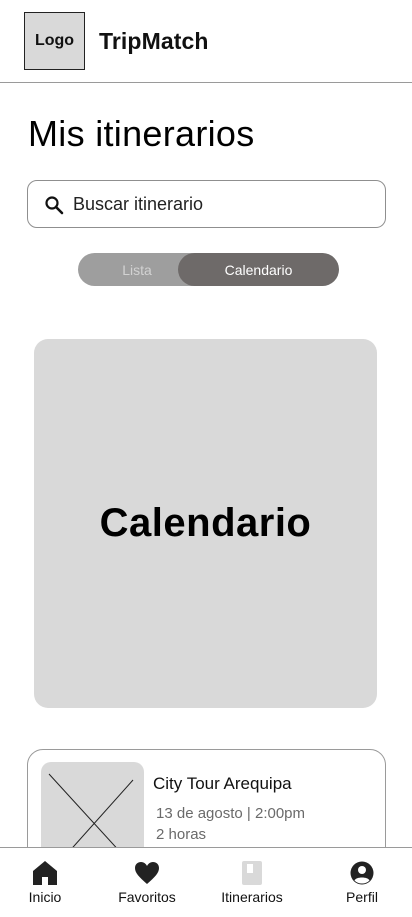 The height and width of the screenshot is (917, 412). I want to click on itinerary-duration: 2 horas, so click(181, 834).